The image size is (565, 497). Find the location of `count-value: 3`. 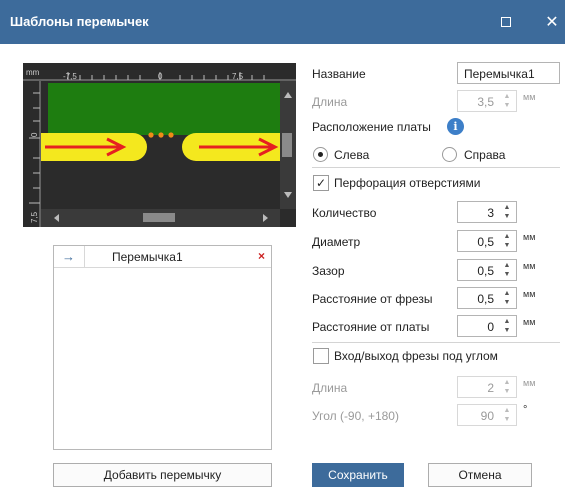

count-value: 3 is located at coordinates (490, 213).